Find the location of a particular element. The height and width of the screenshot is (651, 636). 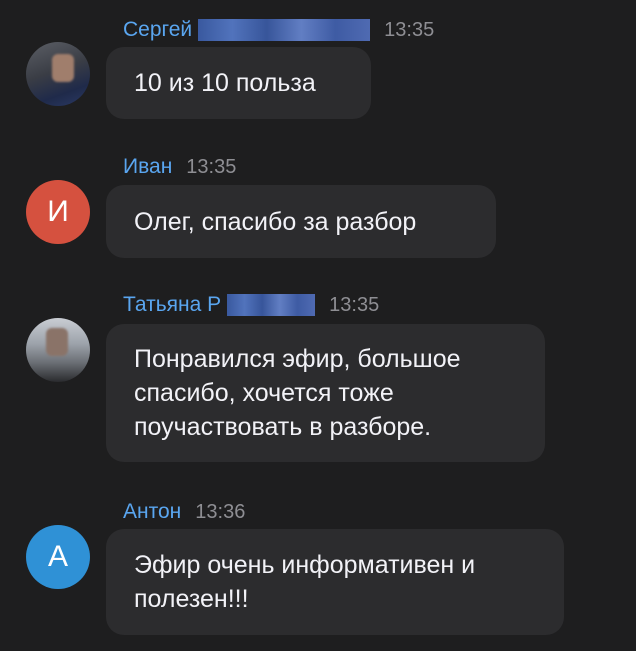

avatar: А is located at coordinates (58, 557).